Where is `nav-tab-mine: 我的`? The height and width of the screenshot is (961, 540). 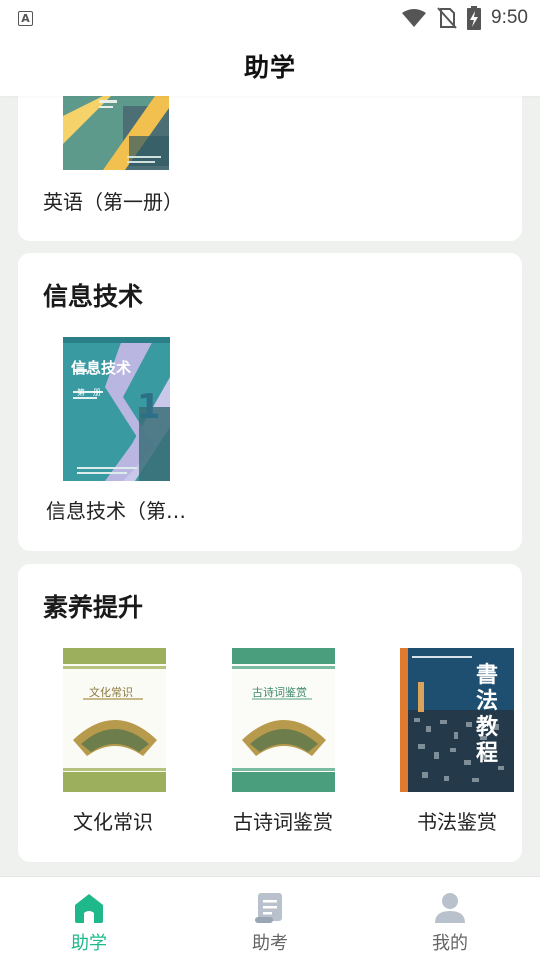
nav-tab-mine: 我的 is located at coordinates (450, 923).